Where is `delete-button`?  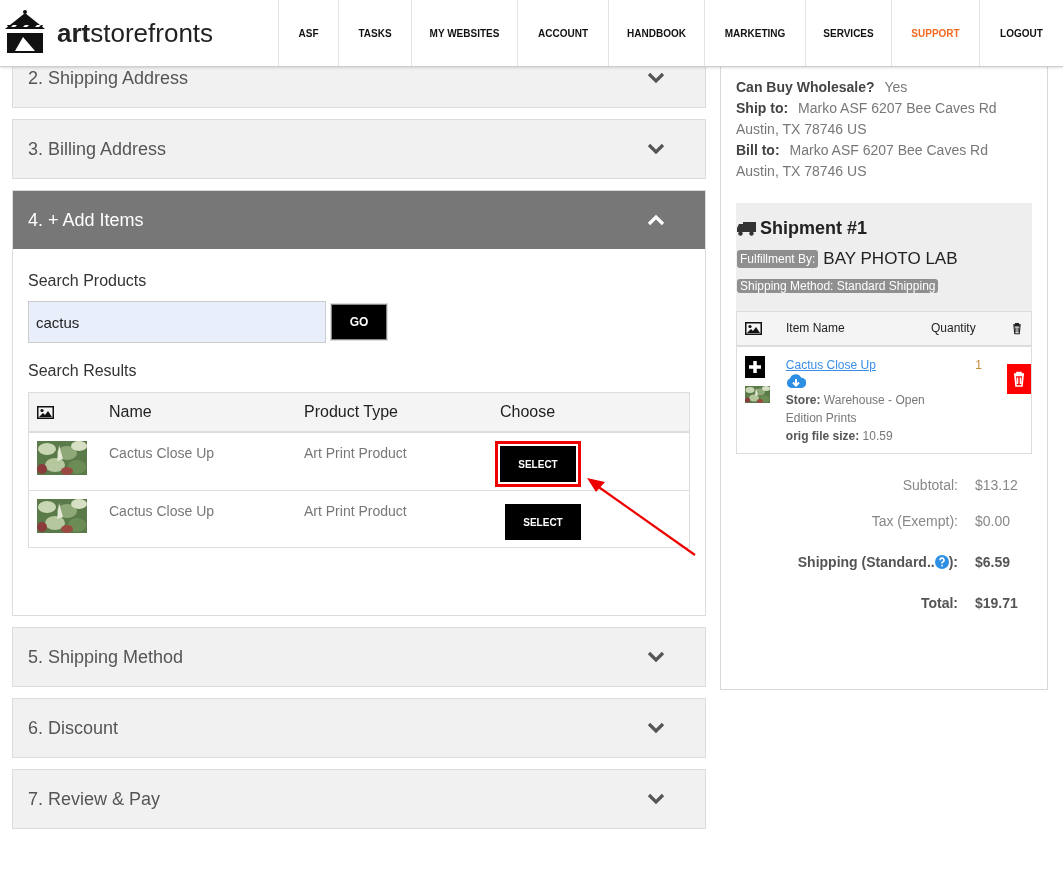 delete-button is located at coordinates (1019, 378).